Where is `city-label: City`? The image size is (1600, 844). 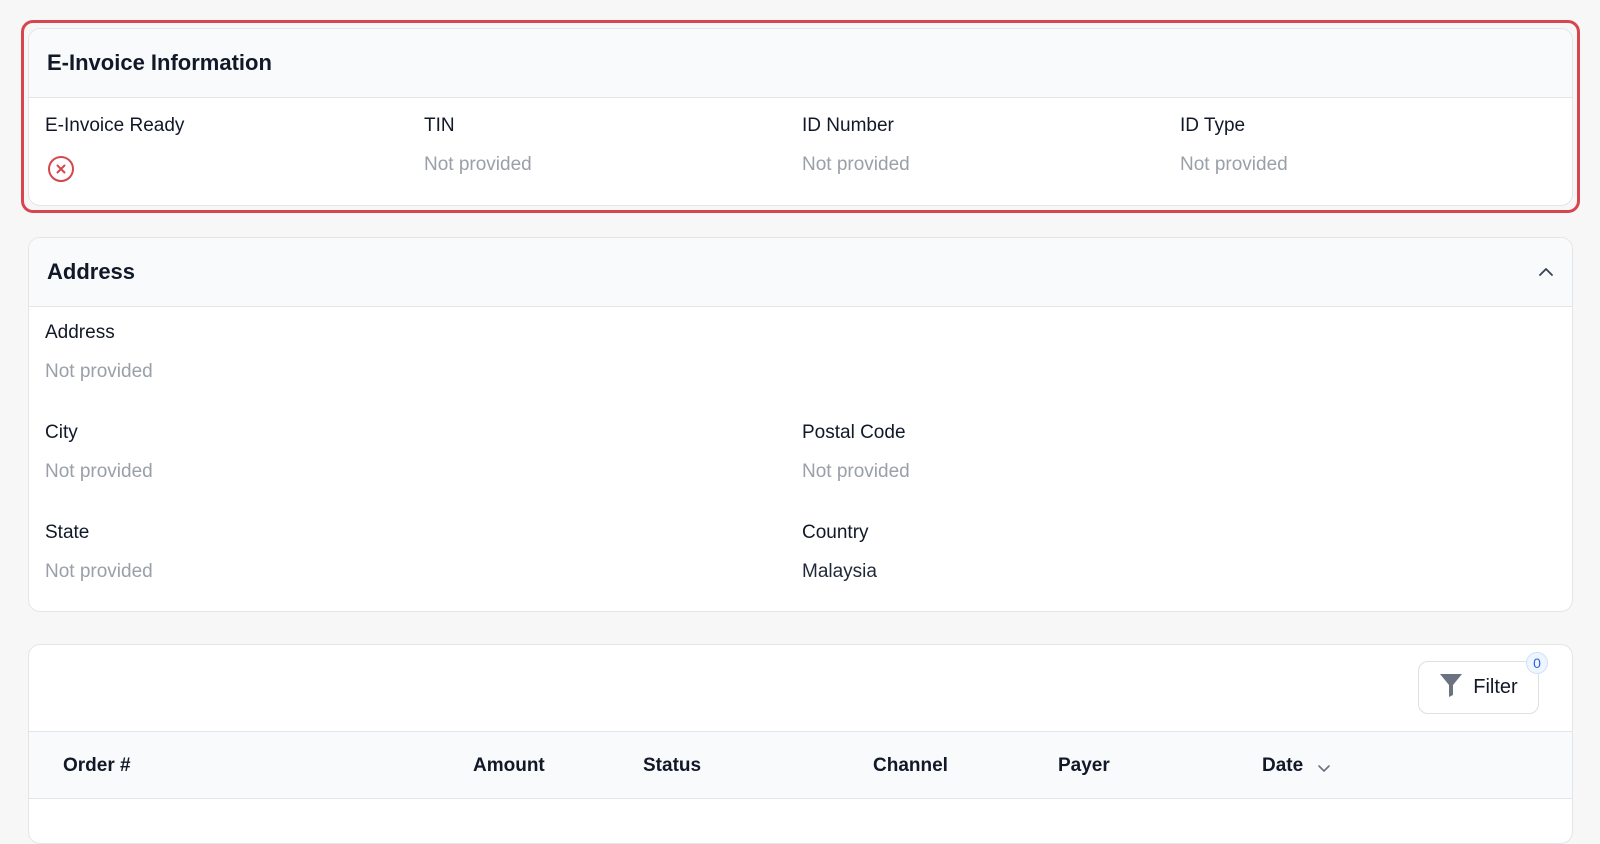
city-label: City is located at coordinates (61, 432).